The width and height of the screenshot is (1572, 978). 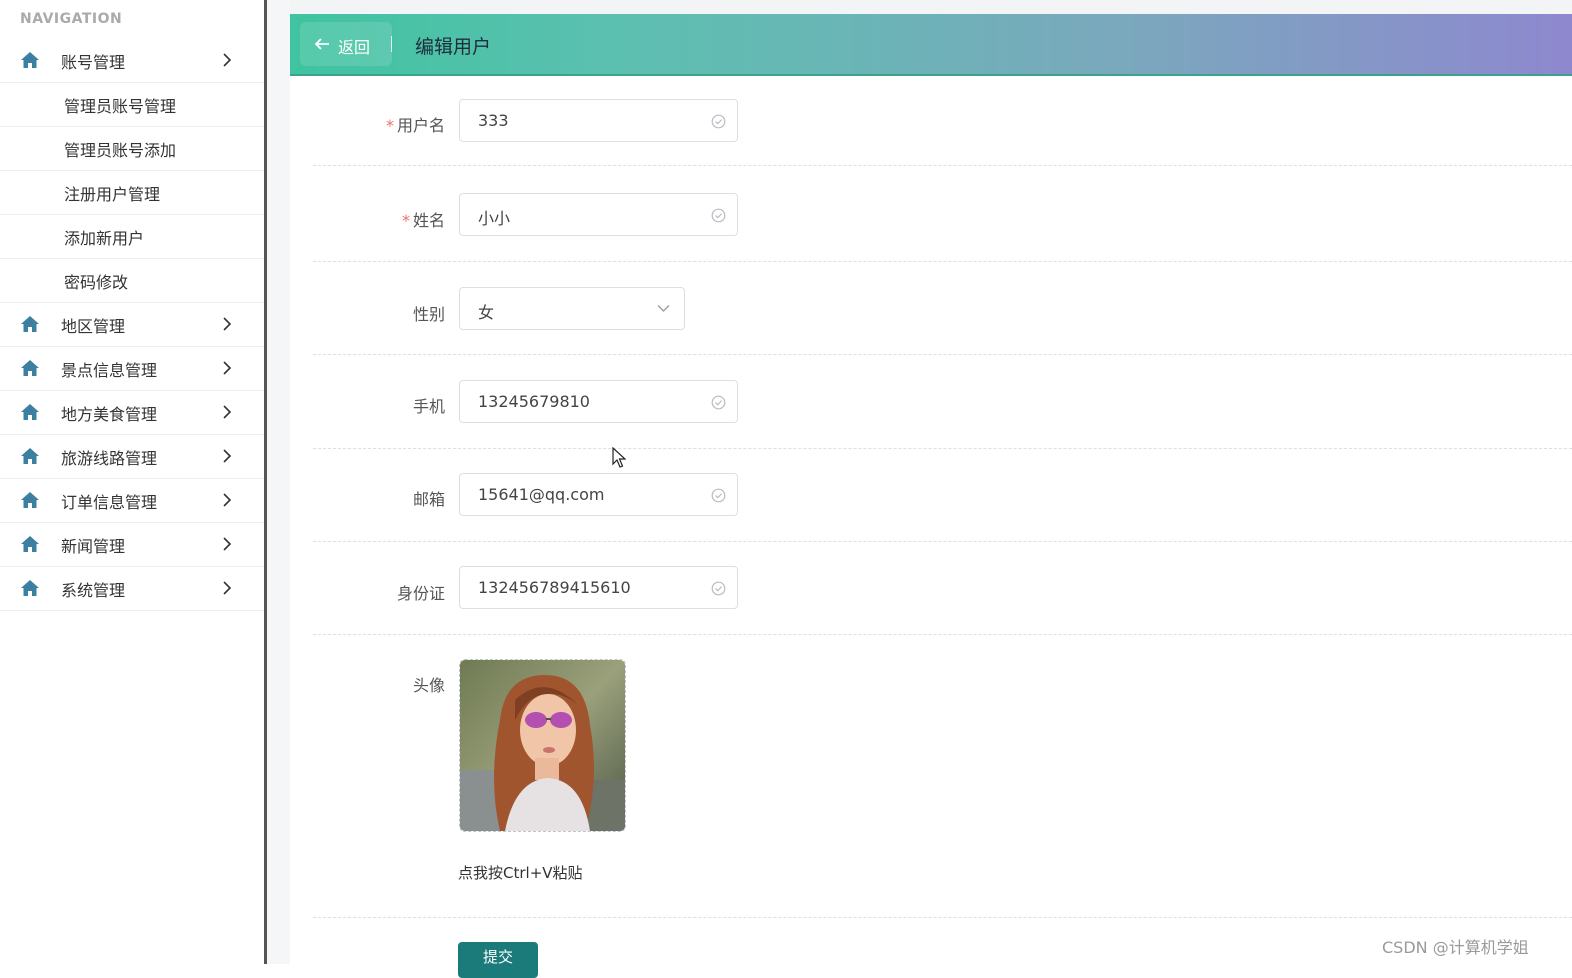 What do you see at coordinates (132, 589) in the screenshot?
I see `sidebar-item-system: 系统管理` at bounding box center [132, 589].